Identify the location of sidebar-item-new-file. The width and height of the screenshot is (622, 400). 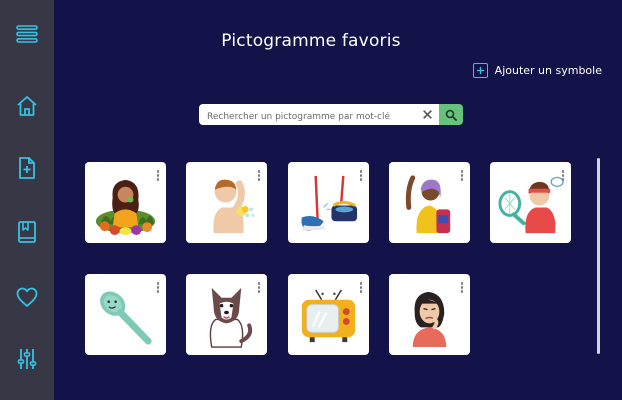
(27, 168).